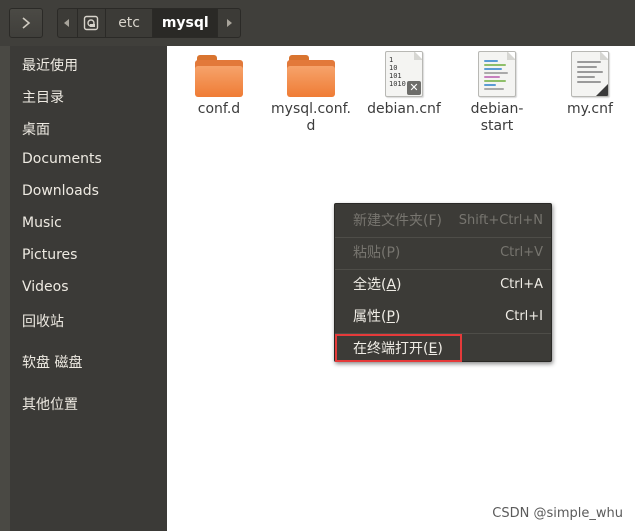  I want to click on menu-item-new-folder: 新建文件夹(F) Shift+Ctrl+N, so click(443, 220).